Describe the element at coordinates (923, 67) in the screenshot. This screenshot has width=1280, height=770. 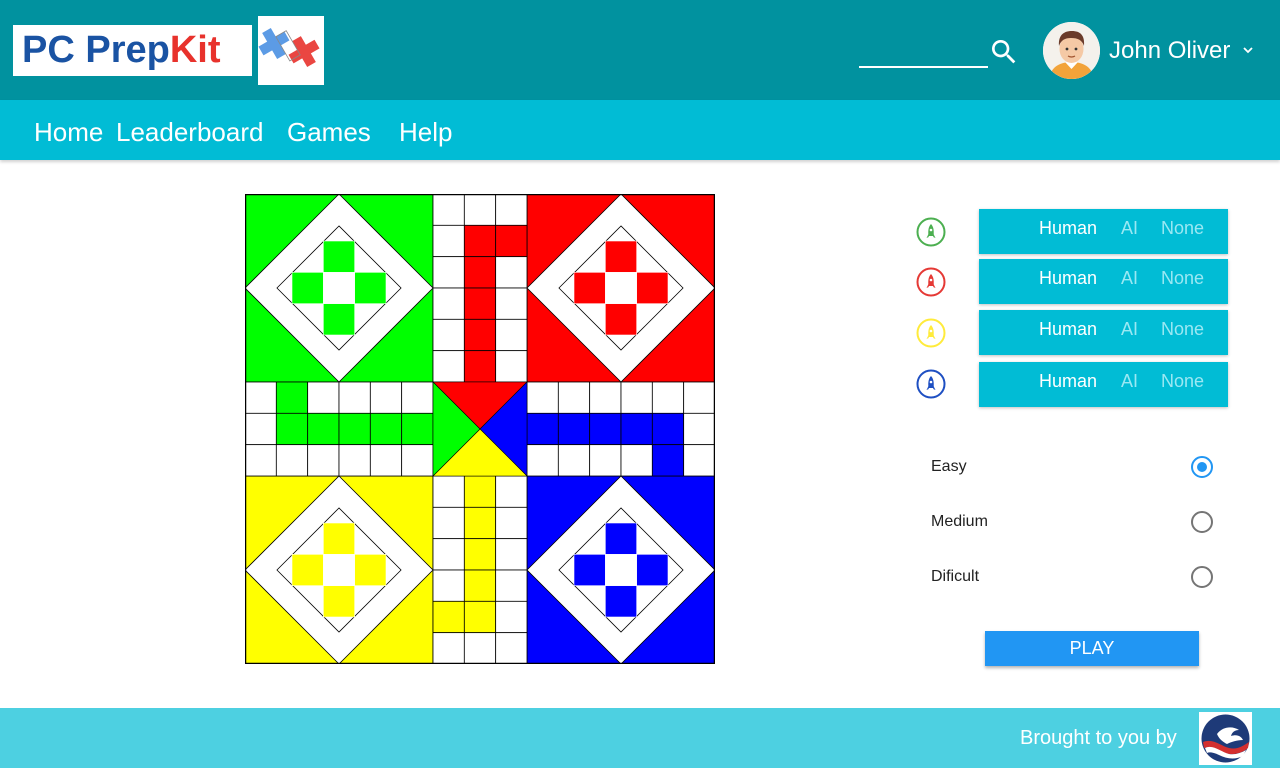
I see `search-underline` at that location.